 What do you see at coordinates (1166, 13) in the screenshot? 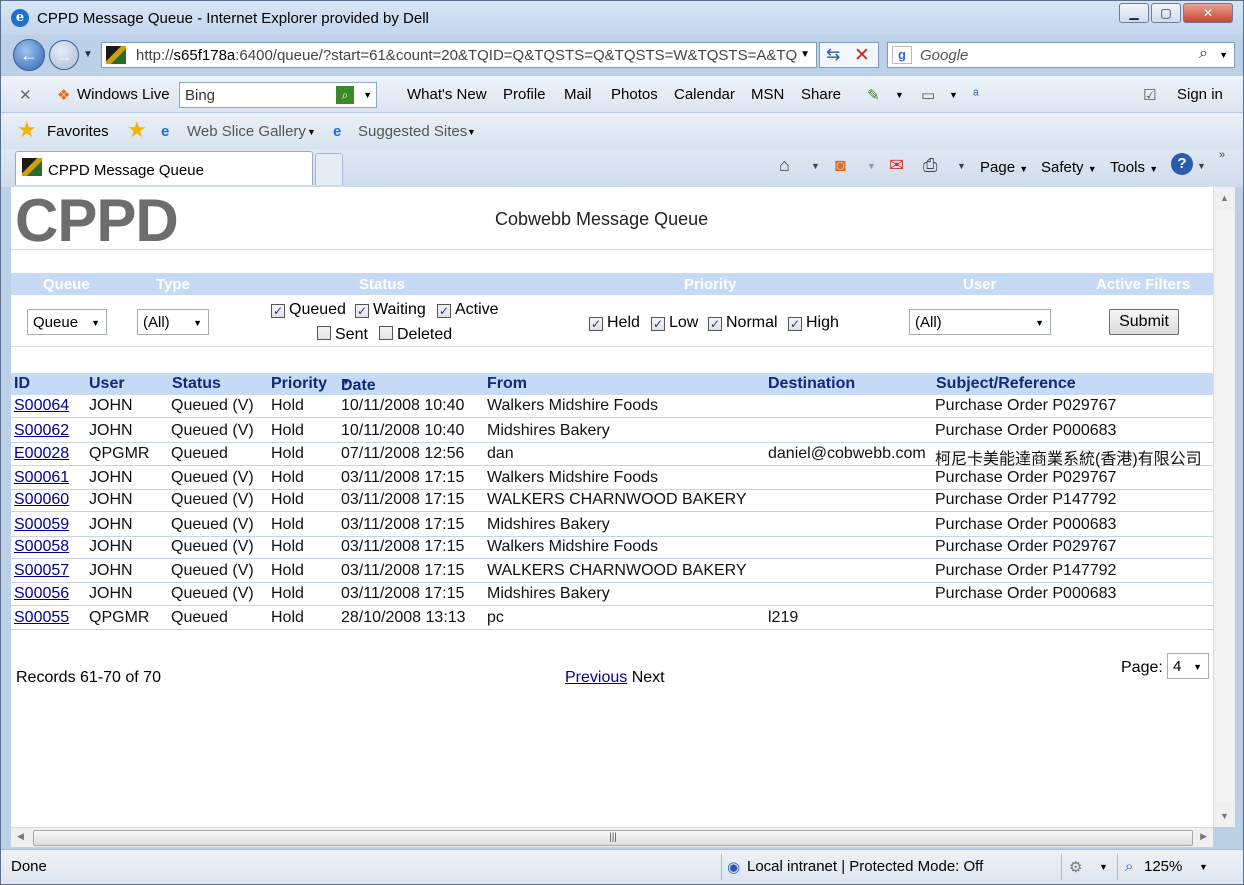
I see `maximize-button: ▢` at bounding box center [1166, 13].